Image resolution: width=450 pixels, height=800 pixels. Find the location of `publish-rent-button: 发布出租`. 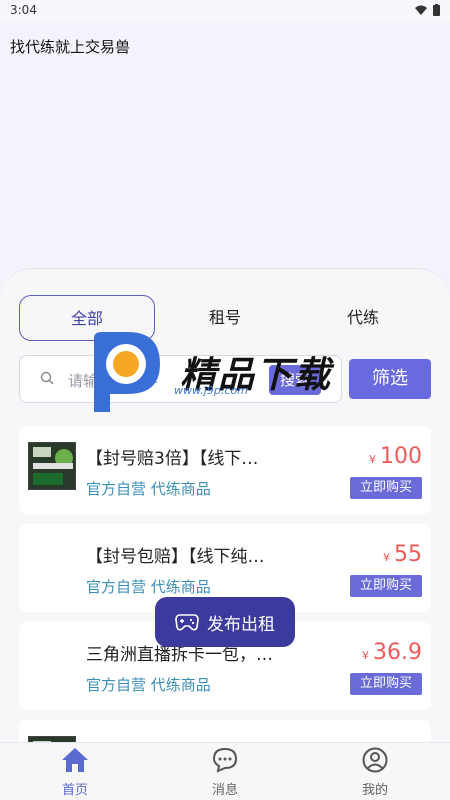

publish-rent-button: 发布出租 is located at coordinates (225, 622).